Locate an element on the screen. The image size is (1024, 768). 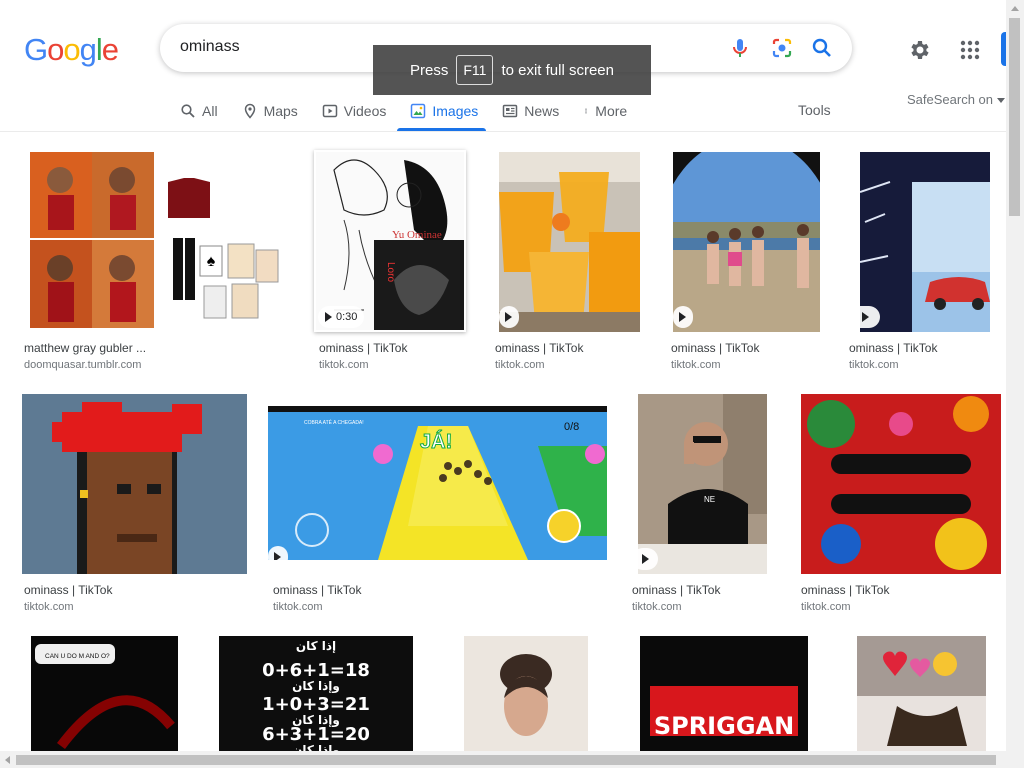
sketch-image: Yu Ominae Loro is located at coordinates (390, 241).